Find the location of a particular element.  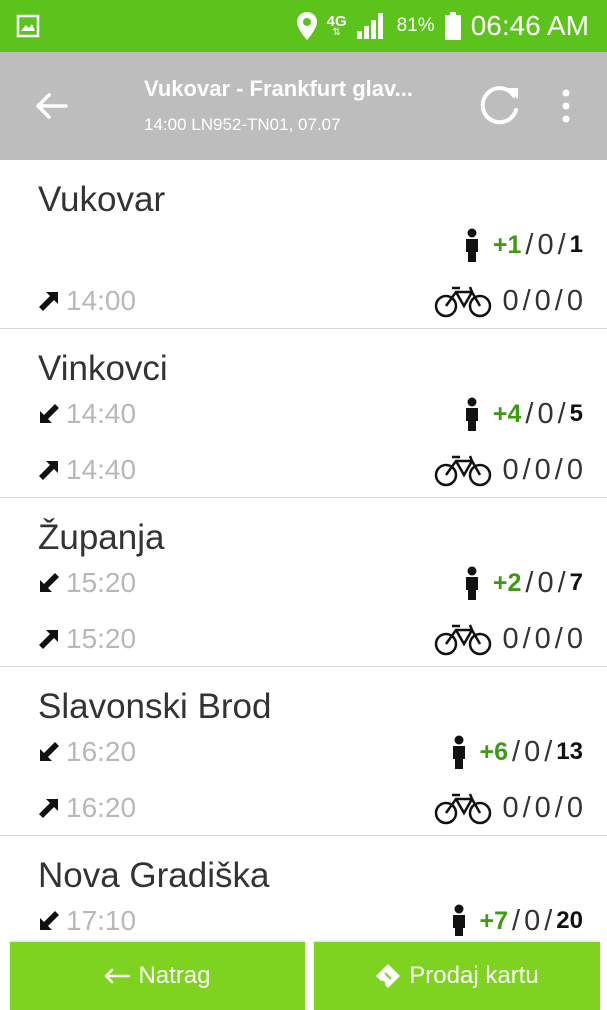

signal-icon is located at coordinates (369, 26).